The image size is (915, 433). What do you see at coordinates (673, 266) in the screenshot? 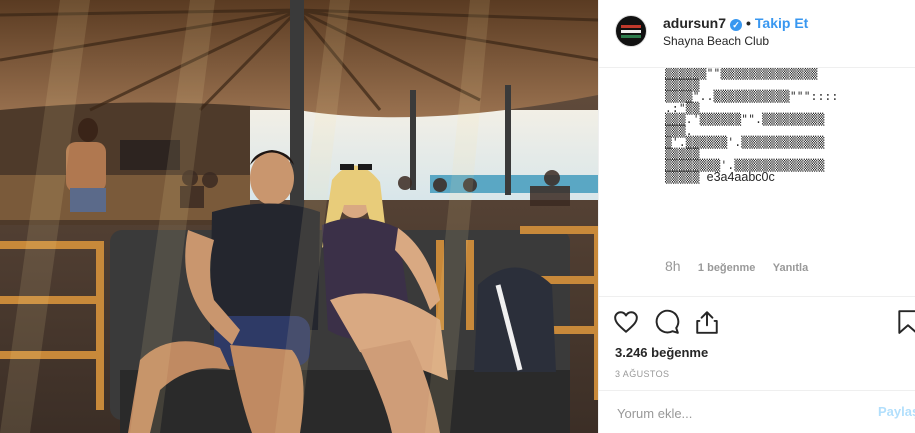
I see `comment-time: 8h` at bounding box center [673, 266].